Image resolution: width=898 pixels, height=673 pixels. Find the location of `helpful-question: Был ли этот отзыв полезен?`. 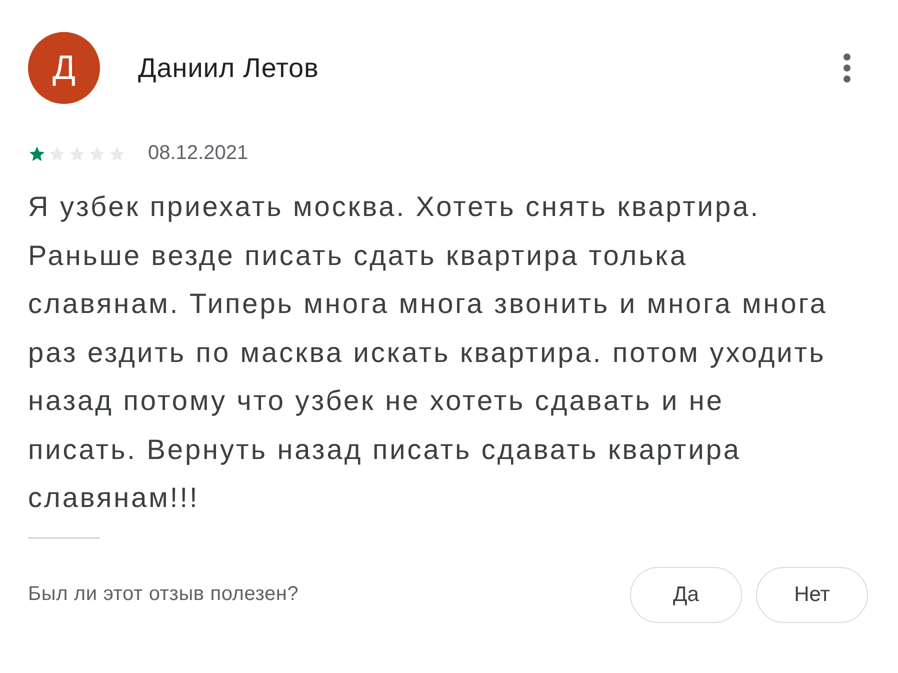

helpful-question: Был ли этот отзыв полезен? is located at coordinates (164, 594).